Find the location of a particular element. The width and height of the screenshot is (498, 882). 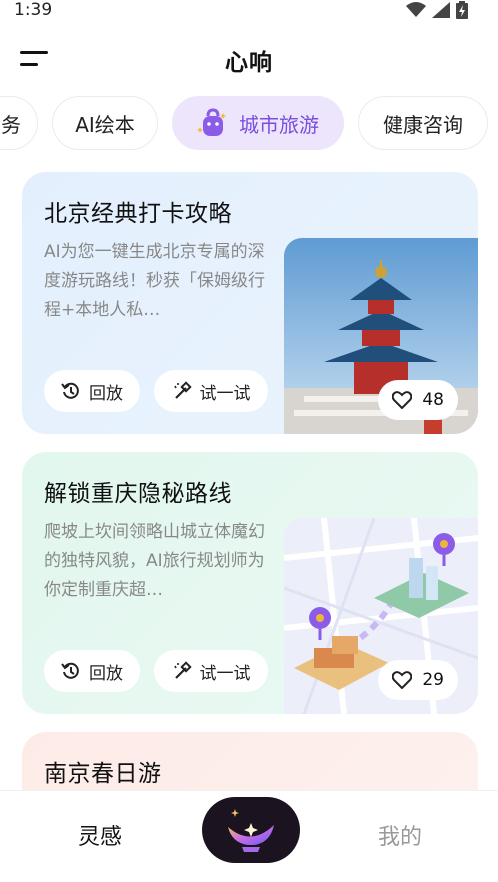

magic-lamp-icon is located at coordinates (251, 830).